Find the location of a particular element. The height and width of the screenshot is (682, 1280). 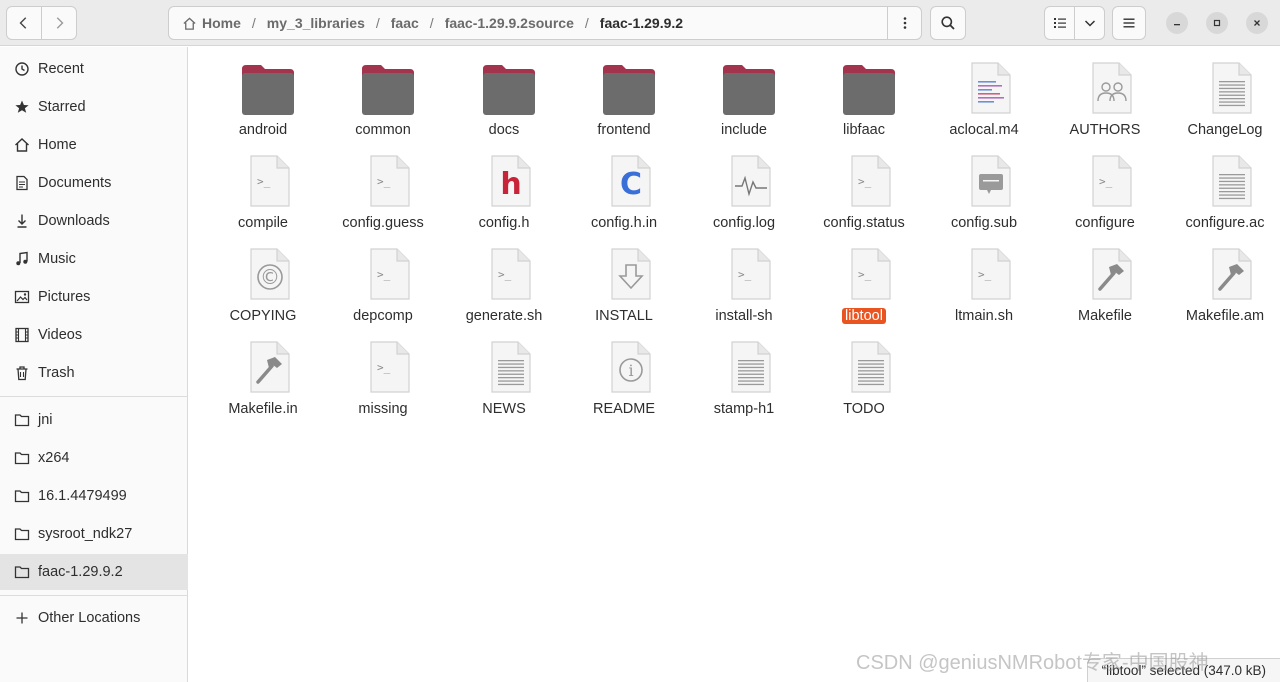

file-item: android is located at coordinates (263, 94).